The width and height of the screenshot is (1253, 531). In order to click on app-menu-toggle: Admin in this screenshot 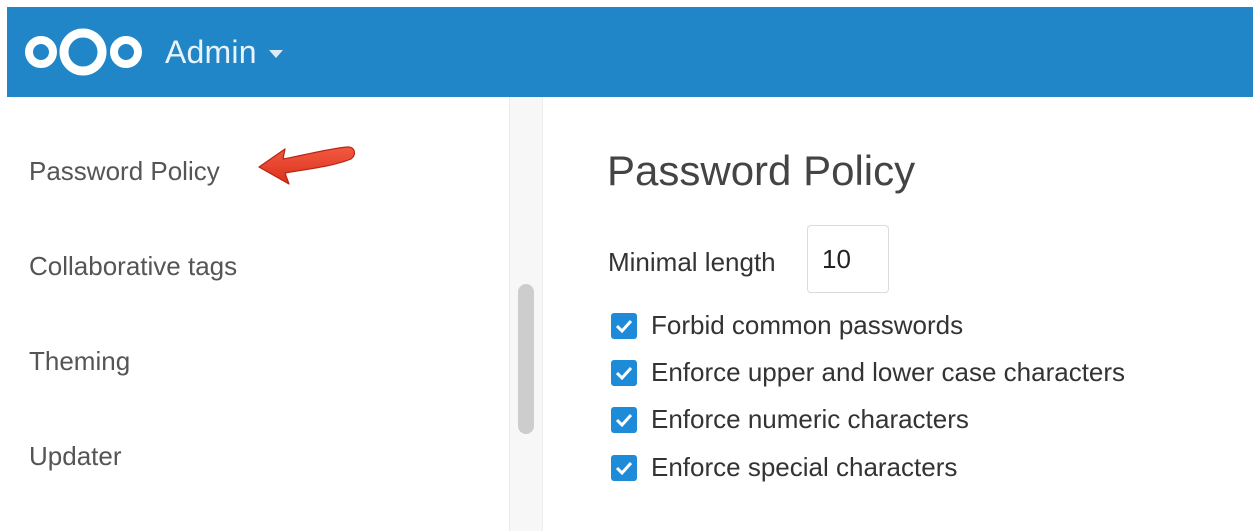, I will do `click(224, 52)`.